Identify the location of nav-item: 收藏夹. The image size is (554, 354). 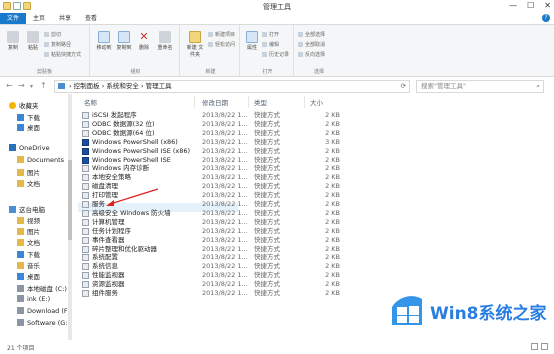
(24, 105).